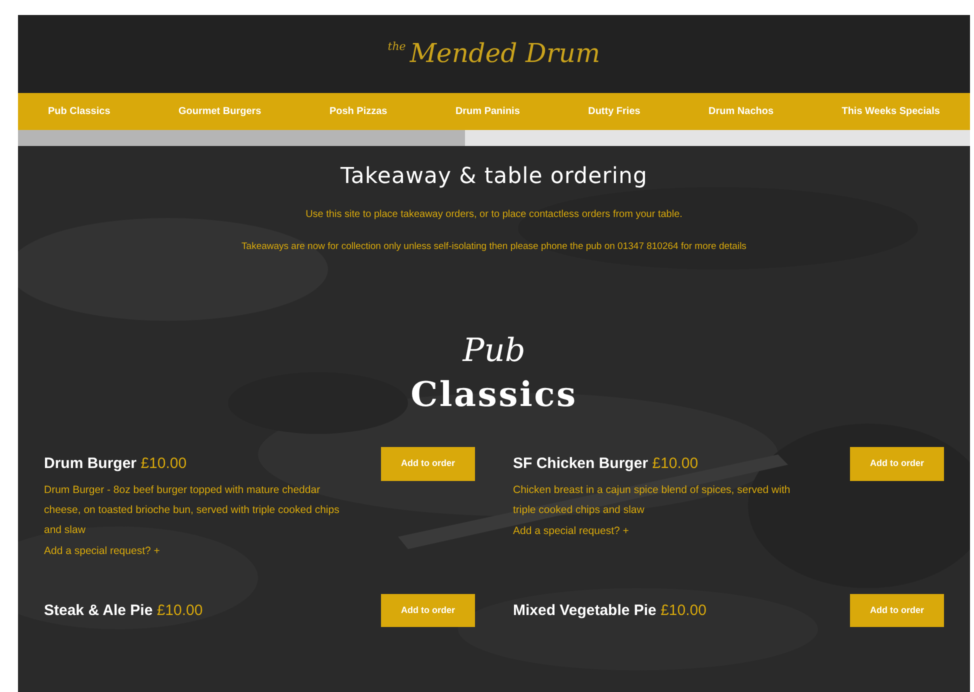  I want to click on nav-link: Posh Pizzas, so click(358, 111).